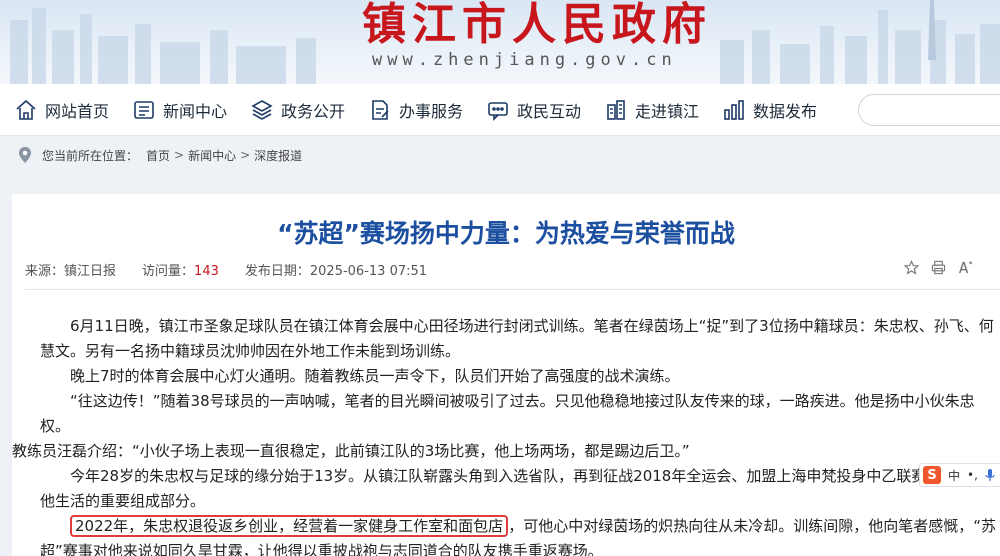 Image resolution: width=1000 pixels, height=556 pixels. Describe the element at coordinates (368, 271) in the screenshot. I see `publish-date: 2025-06-13 07:51` at that location.